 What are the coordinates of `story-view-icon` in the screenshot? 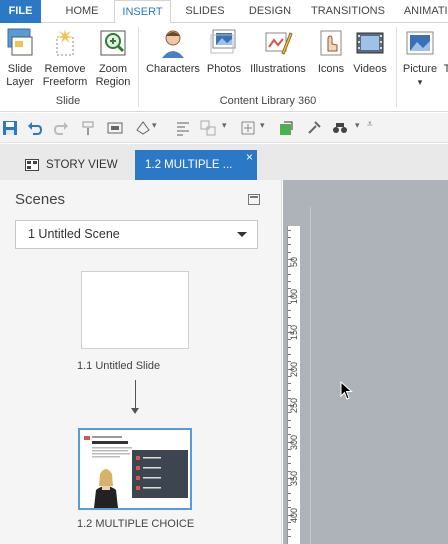 It's located at (32, 165).